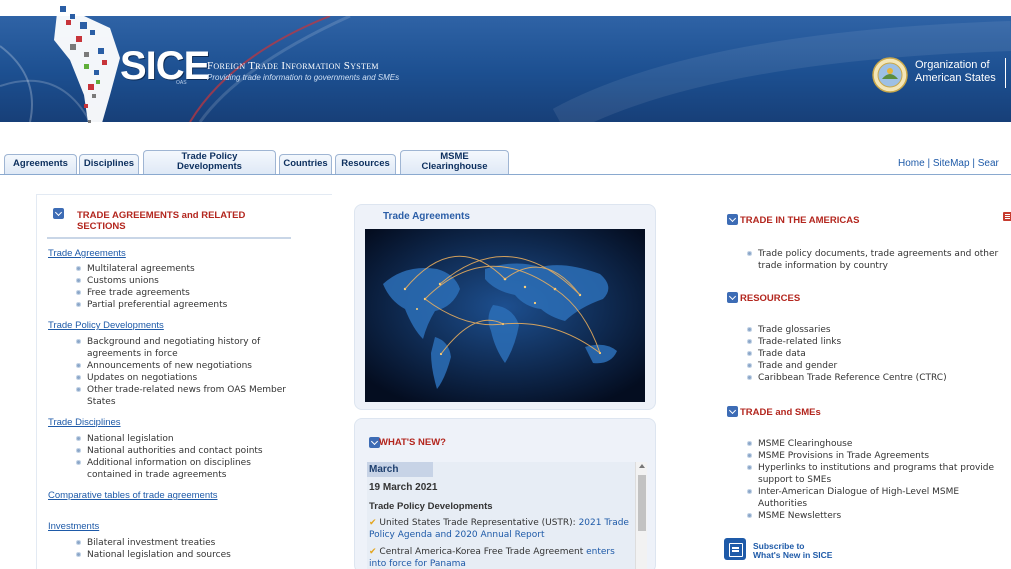  What do you see at coordinates (400, 469) in the screenshot?
I see `month-label: March` at bounding box center [400, 469].